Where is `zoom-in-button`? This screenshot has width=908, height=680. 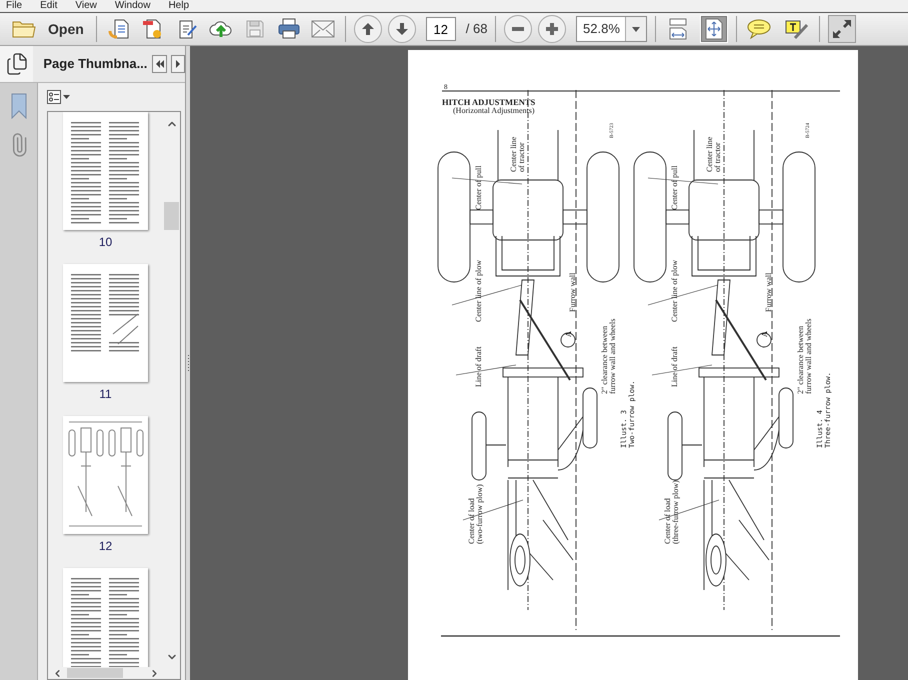
zoom-in-button is located at coordinates (552, 29).